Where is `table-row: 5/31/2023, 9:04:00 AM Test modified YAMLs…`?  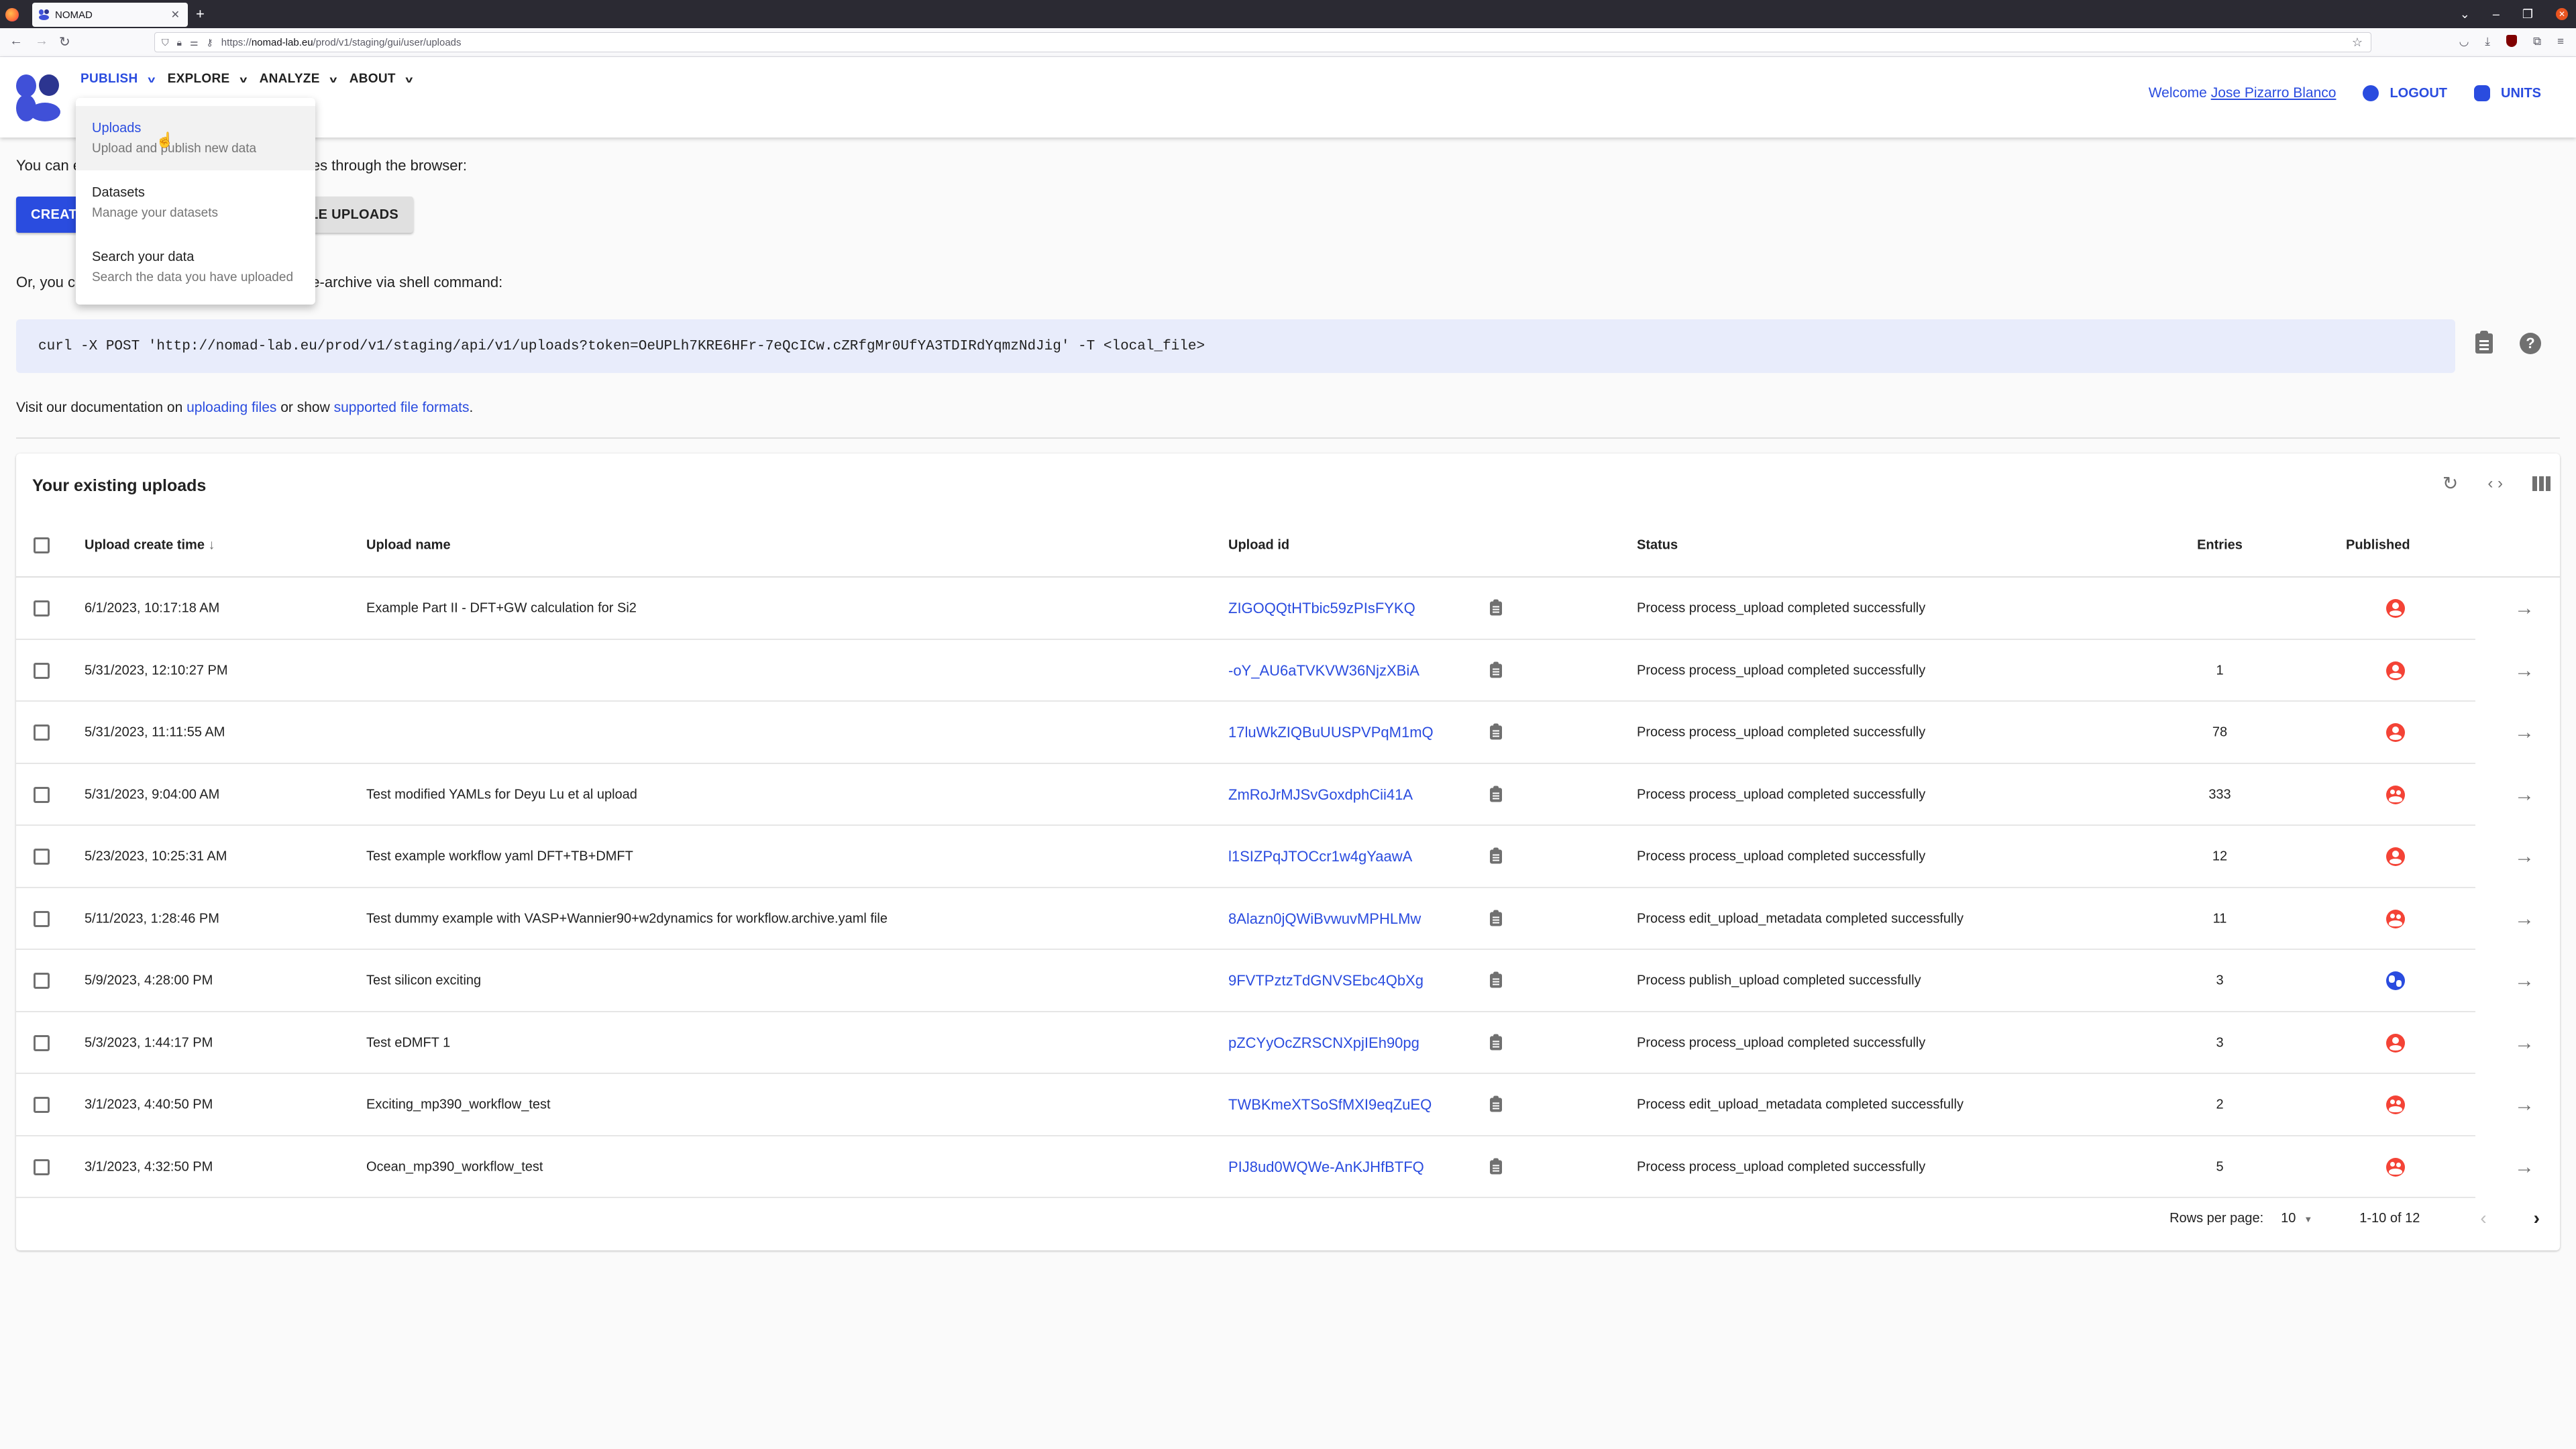
table-row: 5/31/2023, 9:04:00 AM Test modified YAMLs… is located at coordinates (1288, 795).